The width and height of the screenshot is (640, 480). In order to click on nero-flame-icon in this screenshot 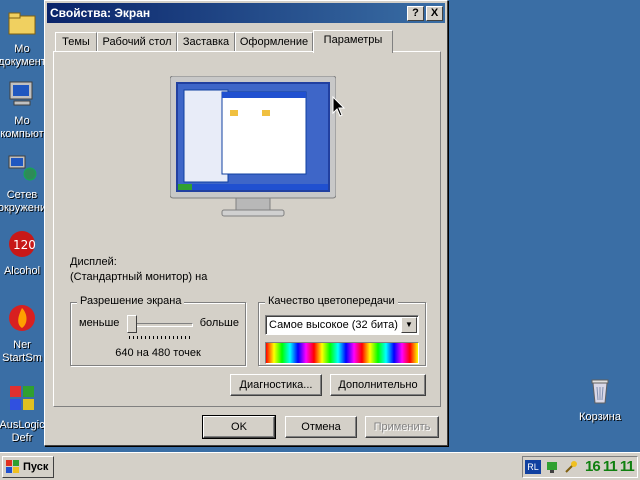, I will do `click(22, 318)`.